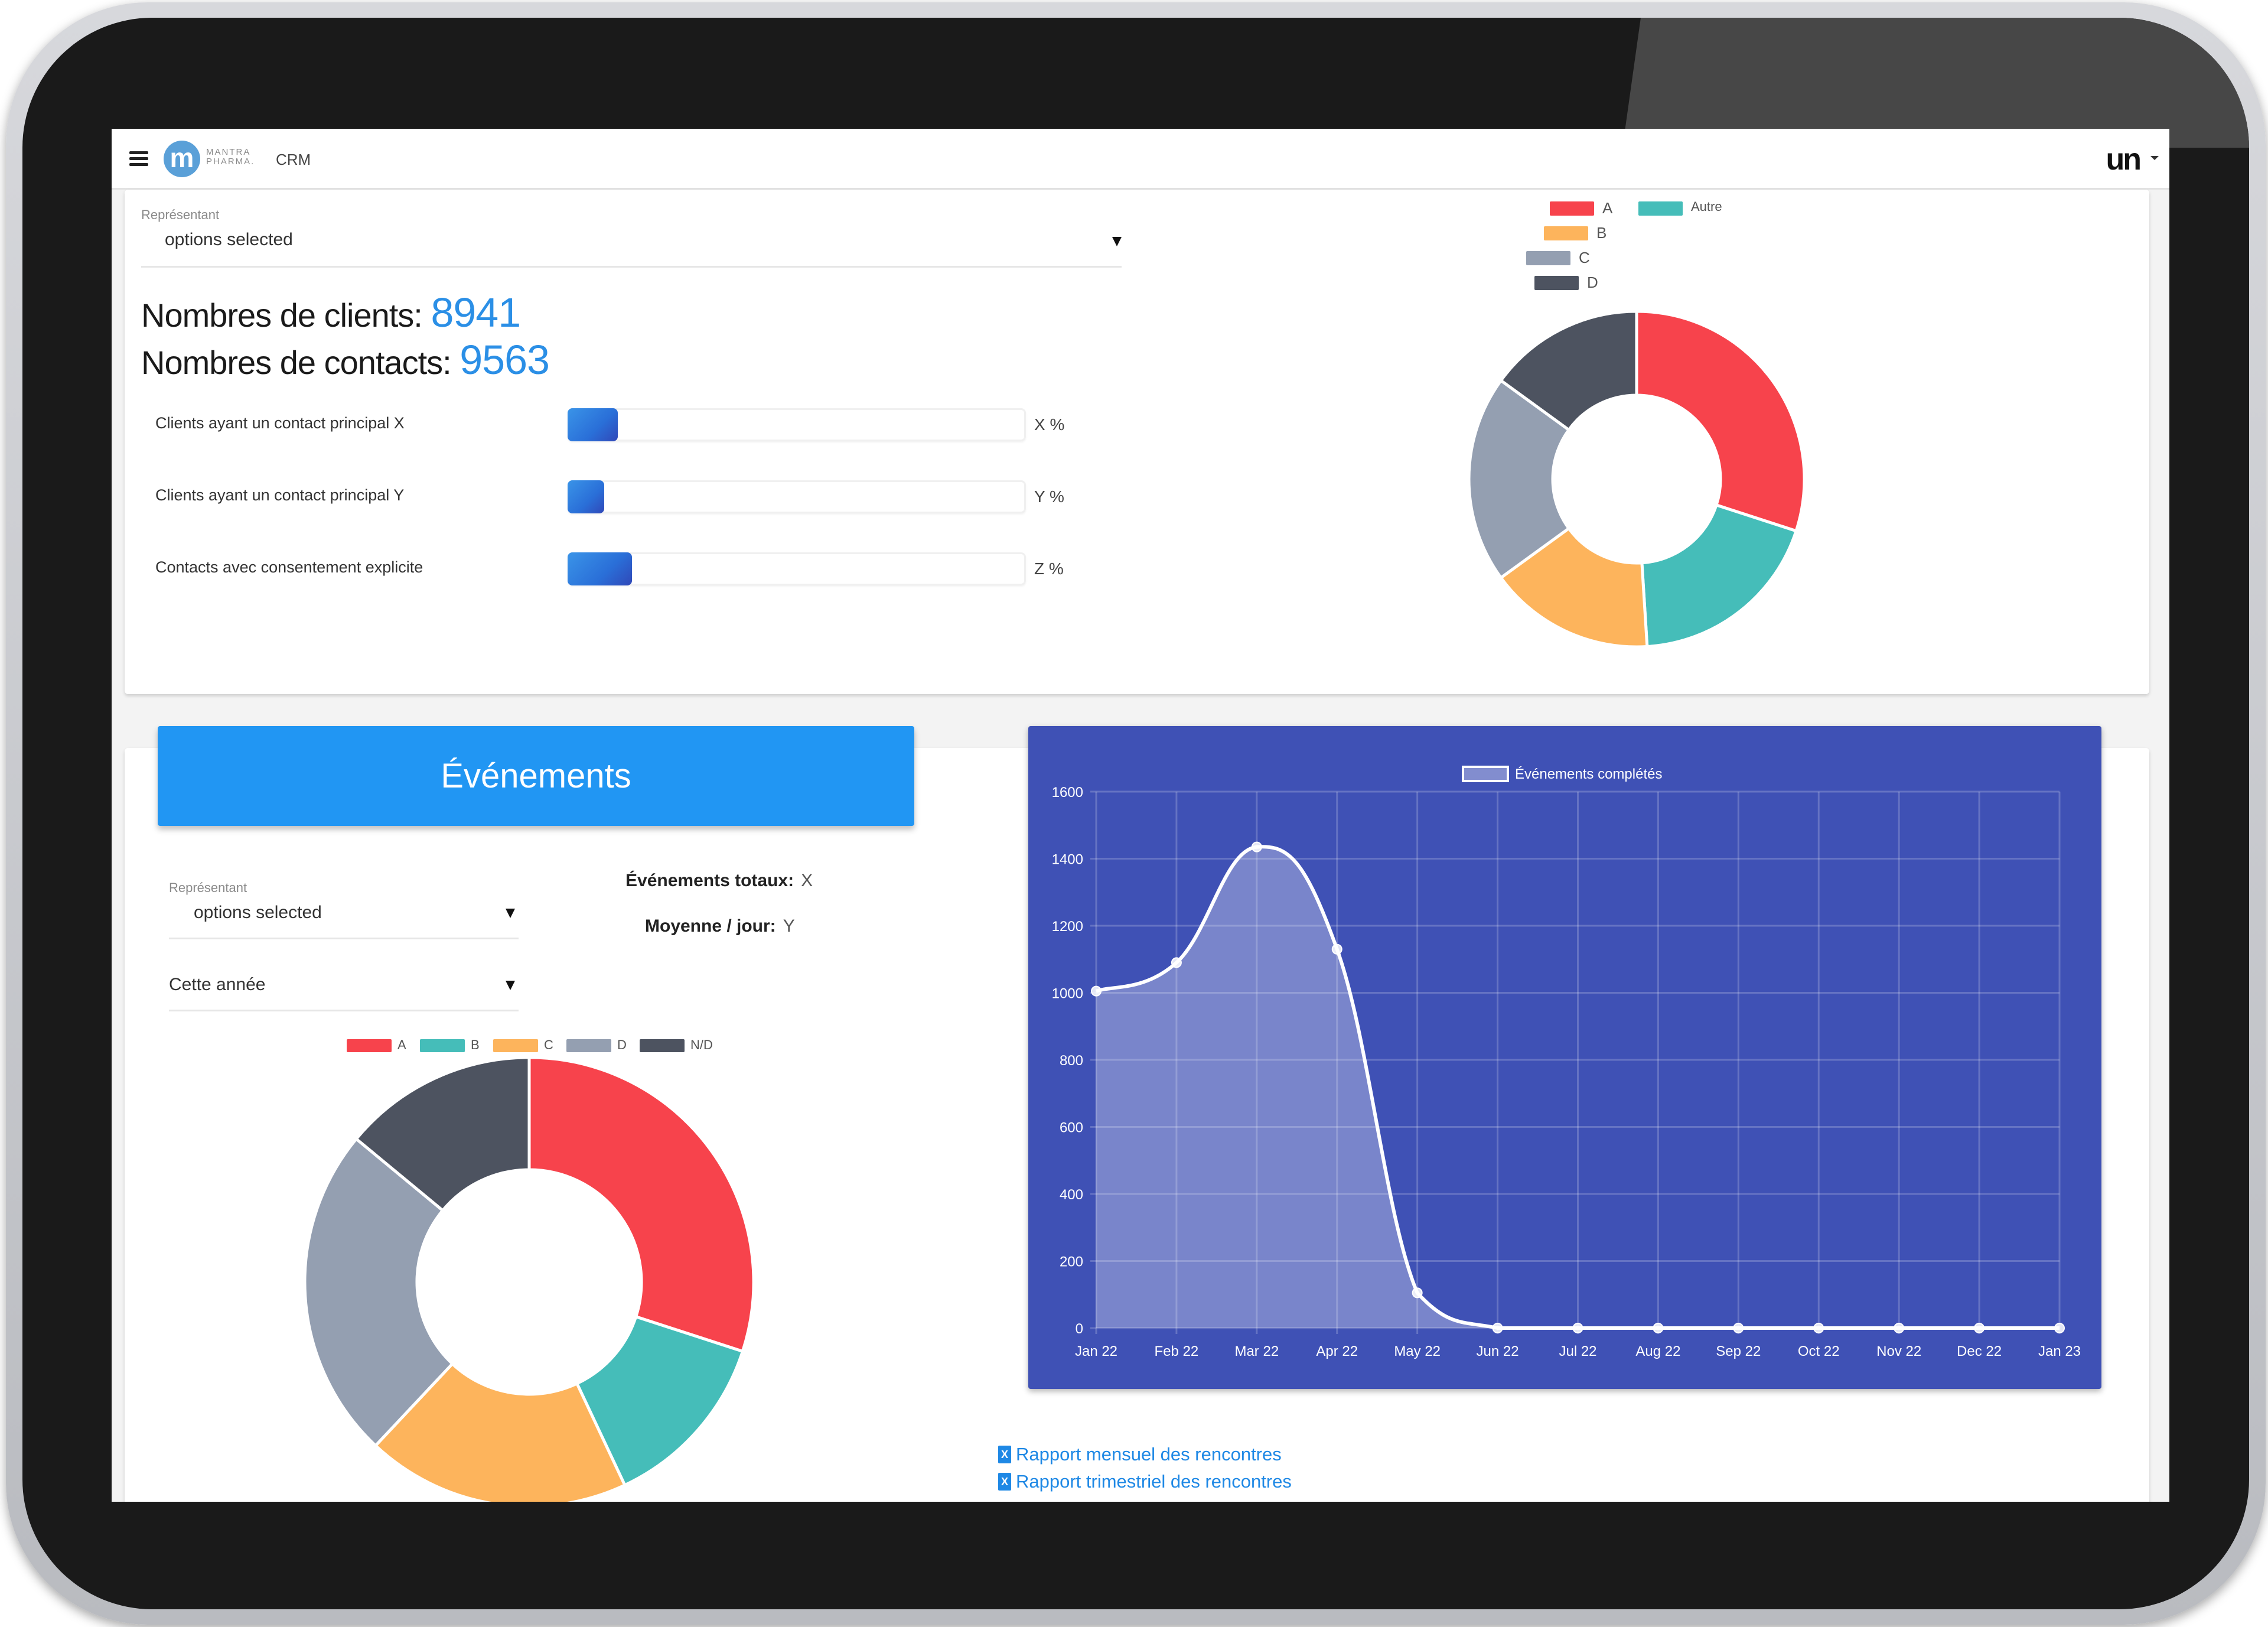 The width and height of the screenshot is (2268, 1627). Describe the element at coordinates (1067, 793) in the screenshot. I see `y-tick-label: 1600` at that location.